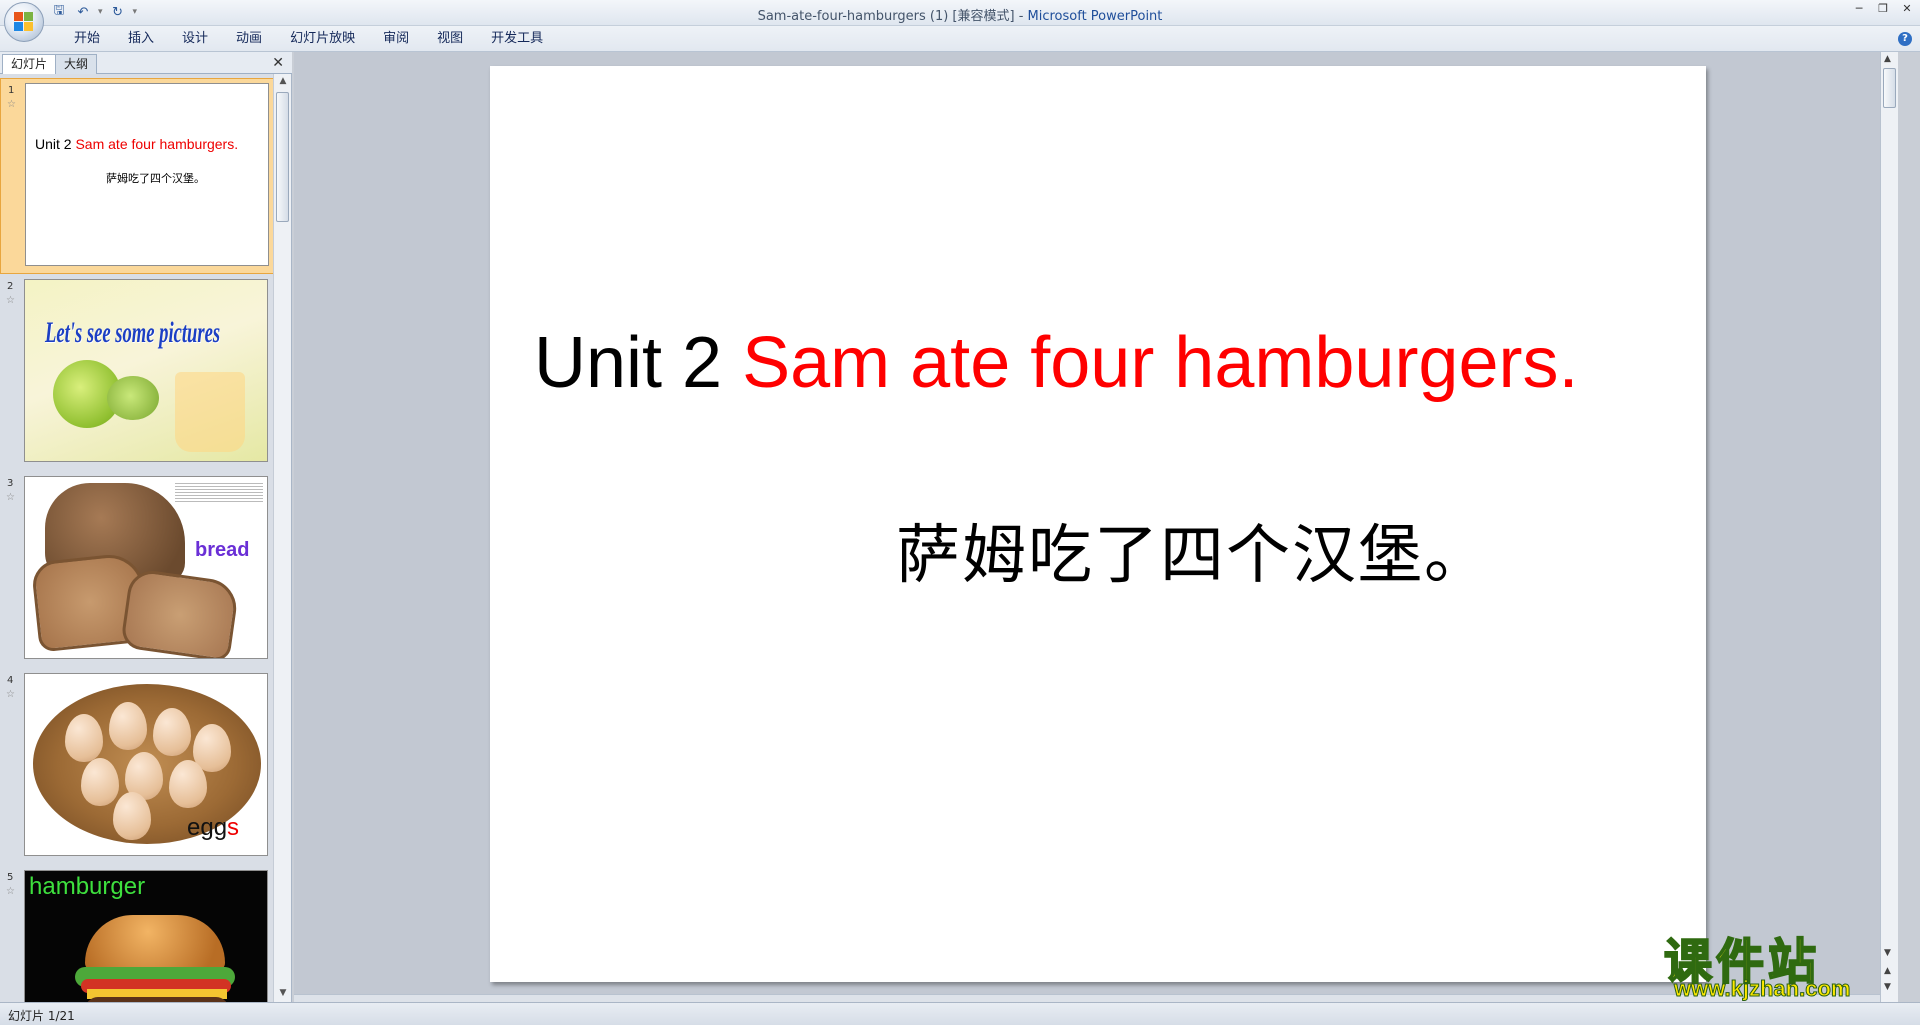 The height and width of the screenshot is (1025, 1920). I want to click on tab-insert: 插入, so click(141, 39).